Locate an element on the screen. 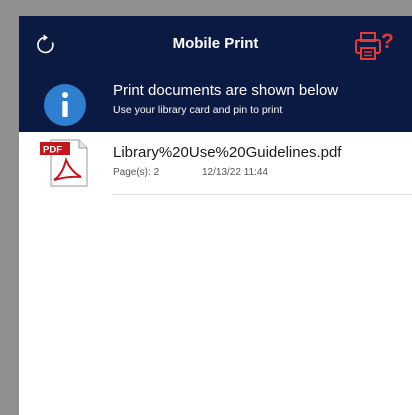  document-pages: Page(s): 2 is located at coordinates (136, 172).